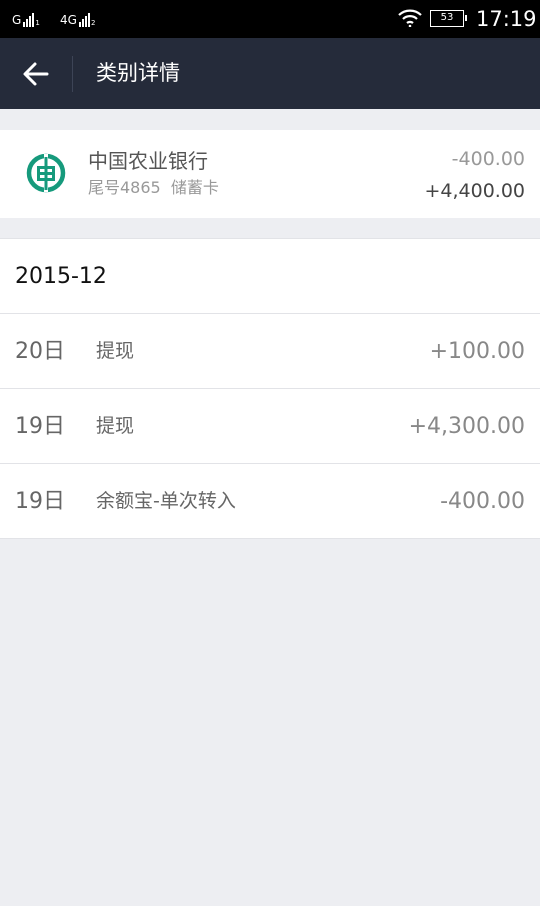 This screenshot has width=540, height=906. Describe the element at coordinates (26, 19) in the screenshot. I see `signal-icon: G 1` at that location.